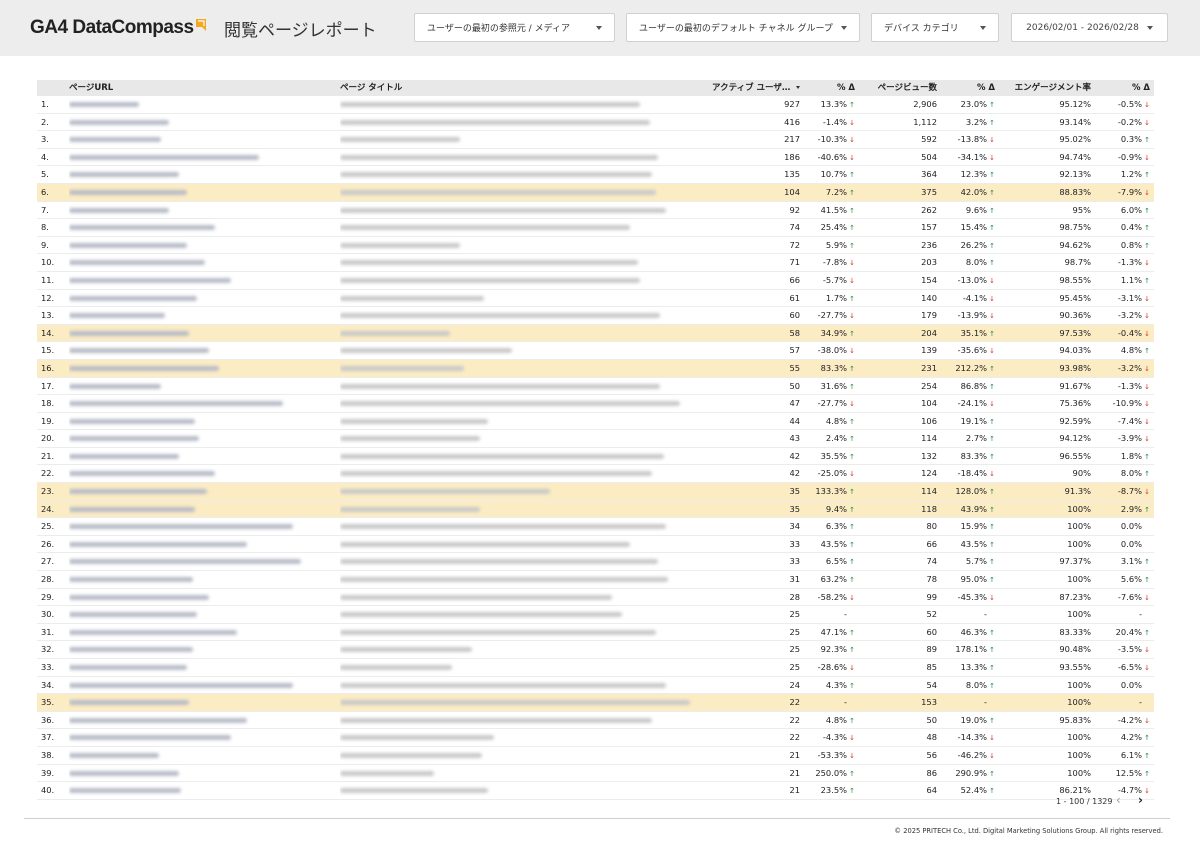  What do you see at coordinates (1045, 298) in the screenshot?
I see `engagement-rate-cell: 95.45%` at bounding box center [1045, 298].